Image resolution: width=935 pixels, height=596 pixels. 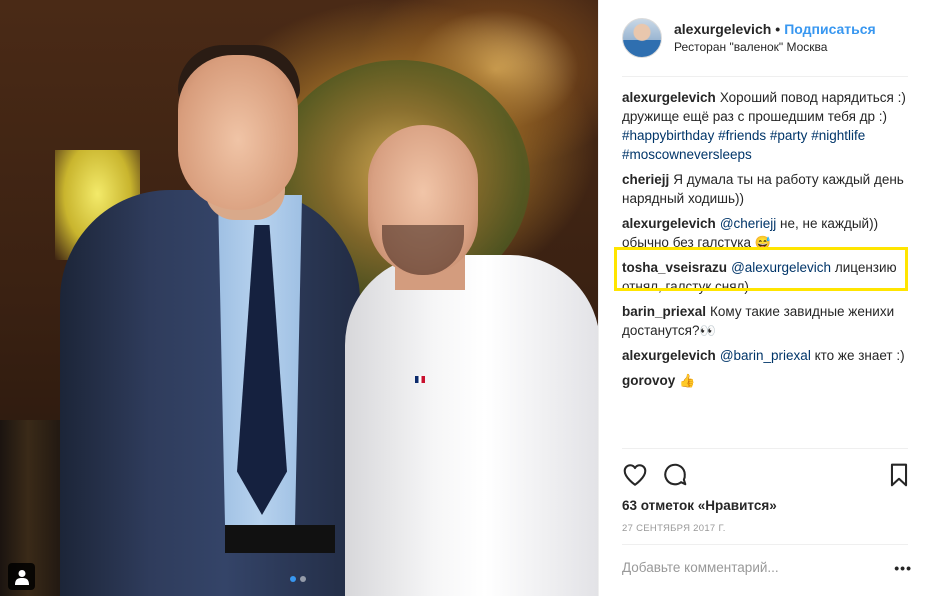 What do you see at coordinates (675, 475) in the screenshot?
I see `speech-bubble-icon` at bounding box center [675, 475].